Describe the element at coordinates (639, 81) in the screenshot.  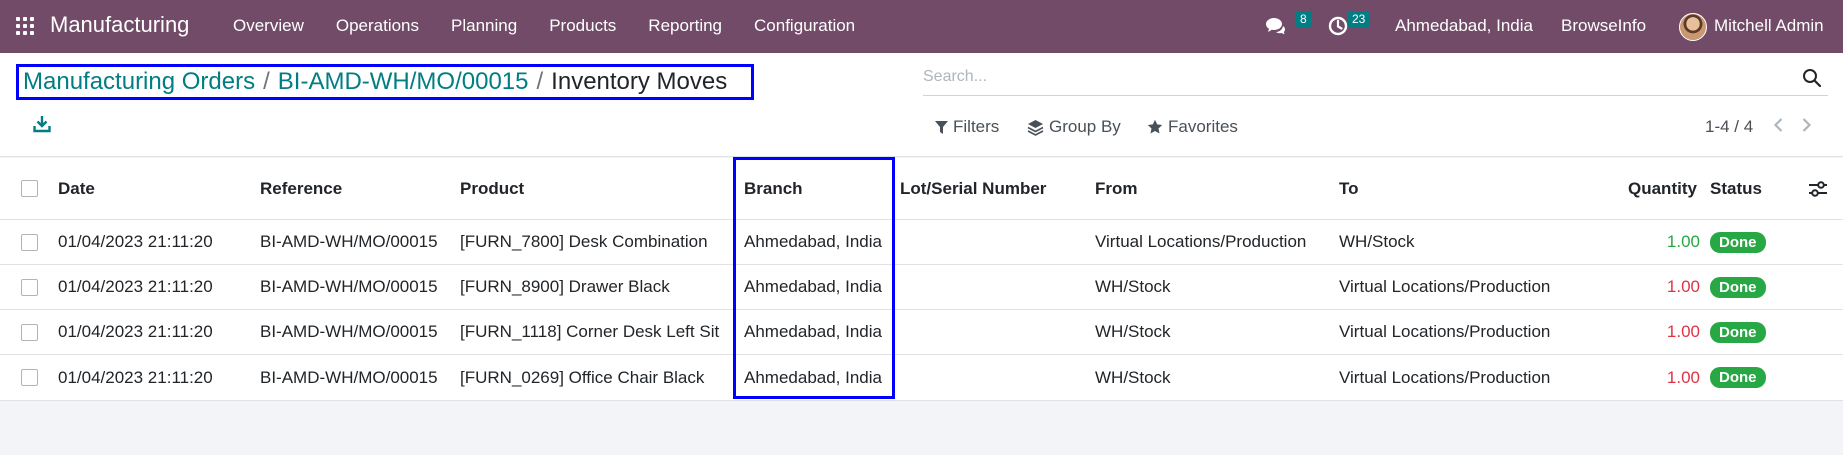
I see `page-title: Inventory Moves` at that location.